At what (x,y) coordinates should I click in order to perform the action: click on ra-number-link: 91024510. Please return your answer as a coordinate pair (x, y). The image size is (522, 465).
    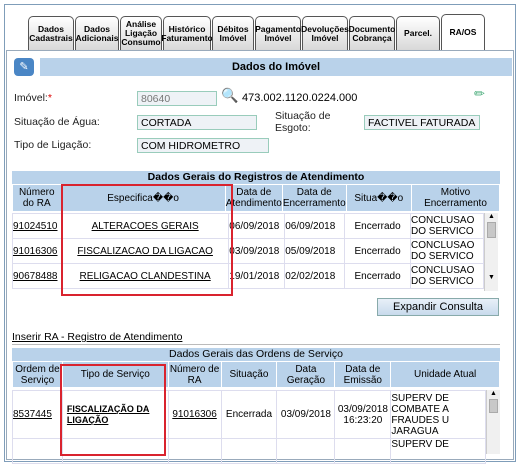
    Looking at the image, I should click on (35, 226).